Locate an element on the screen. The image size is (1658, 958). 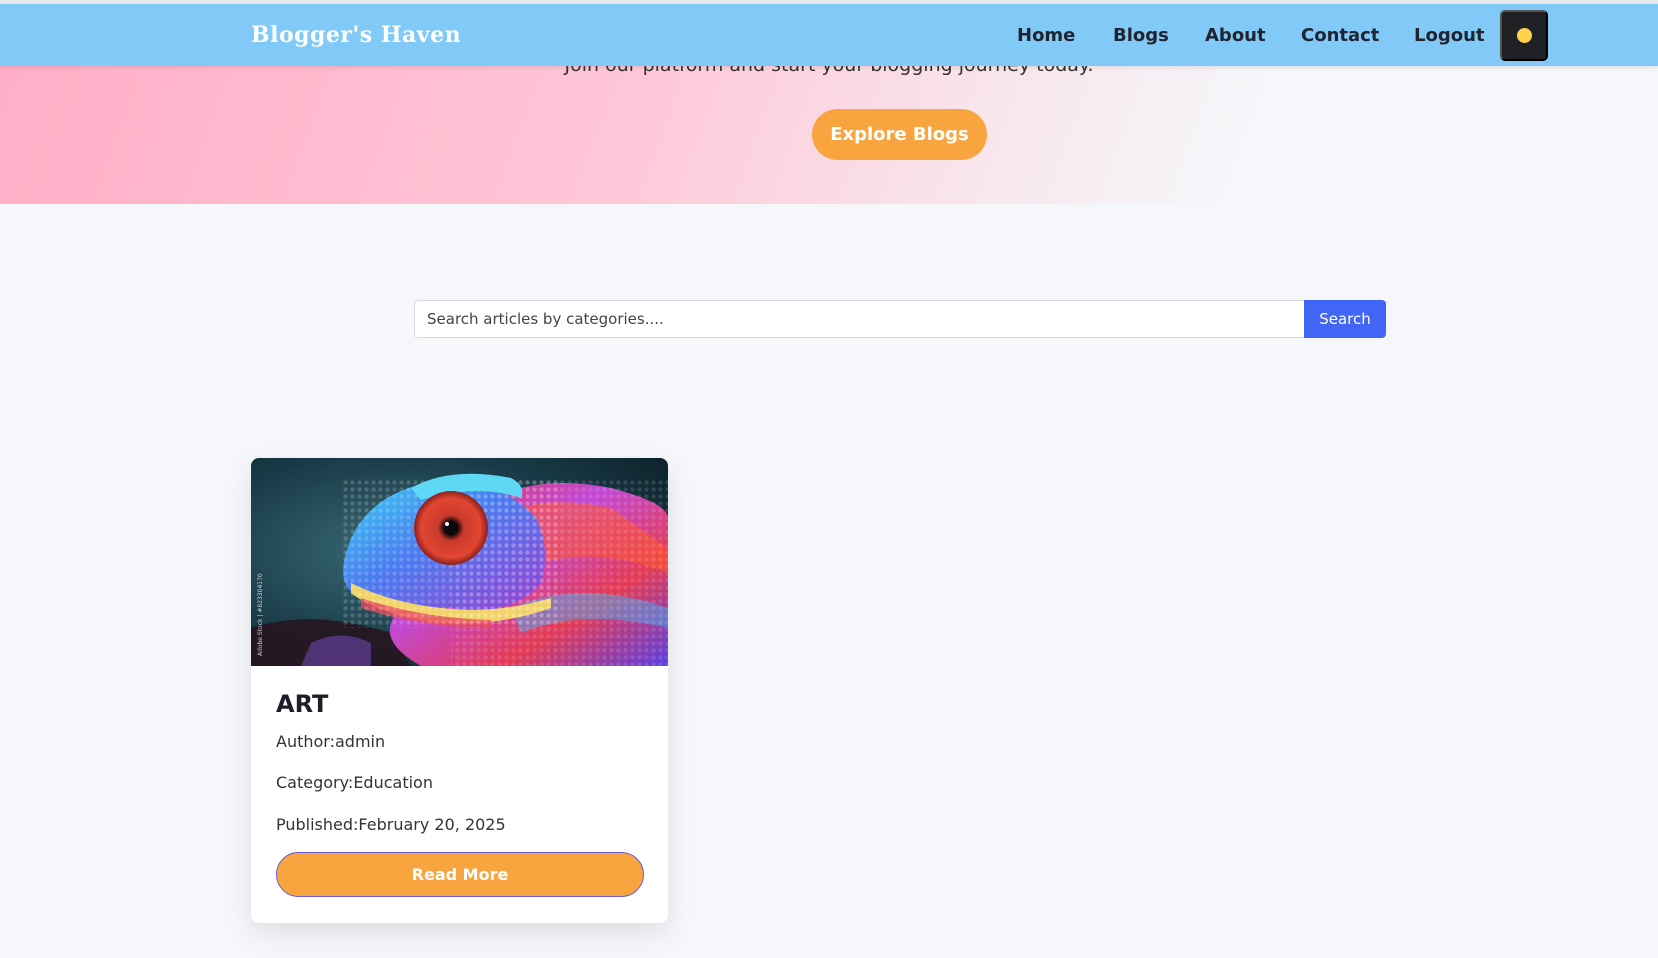
article-title: ART is located at coordinates (302, 704).